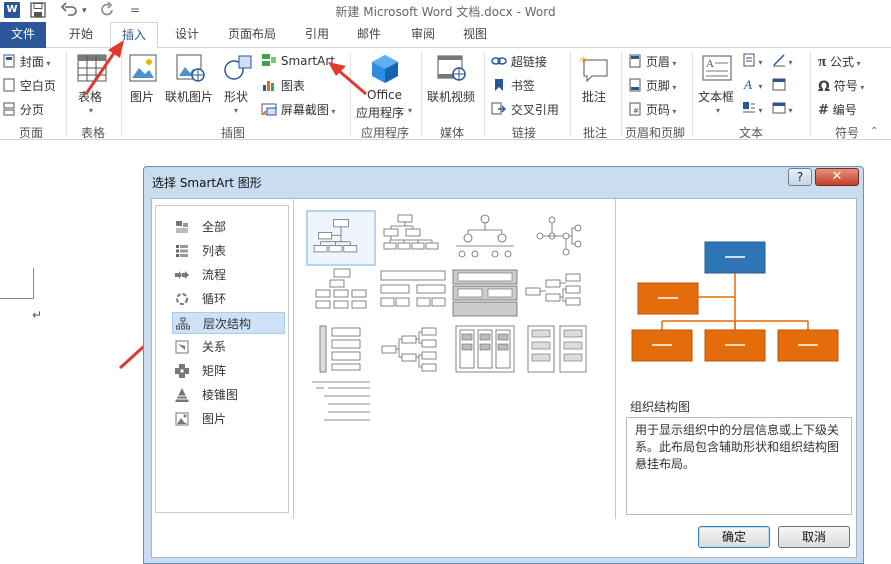  I want to click on footer-icon, so click(635, 86).